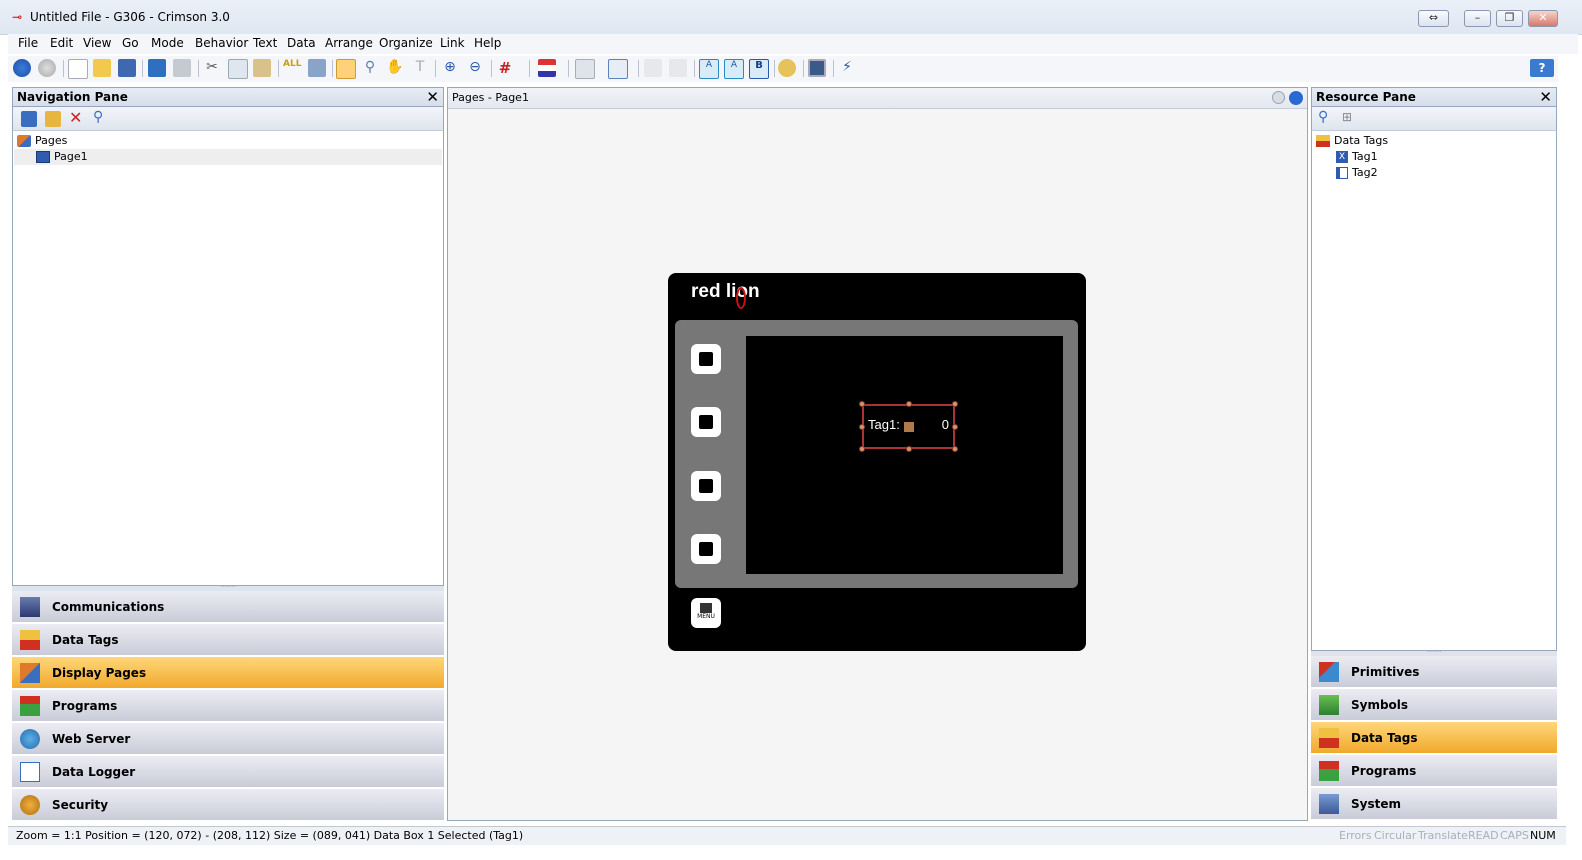 The height and width of the screenshot is (860, 1582). Describe the element at coordinates (228, 157) in the screenshot. I see `tree-item-page1: Page1` at that location.